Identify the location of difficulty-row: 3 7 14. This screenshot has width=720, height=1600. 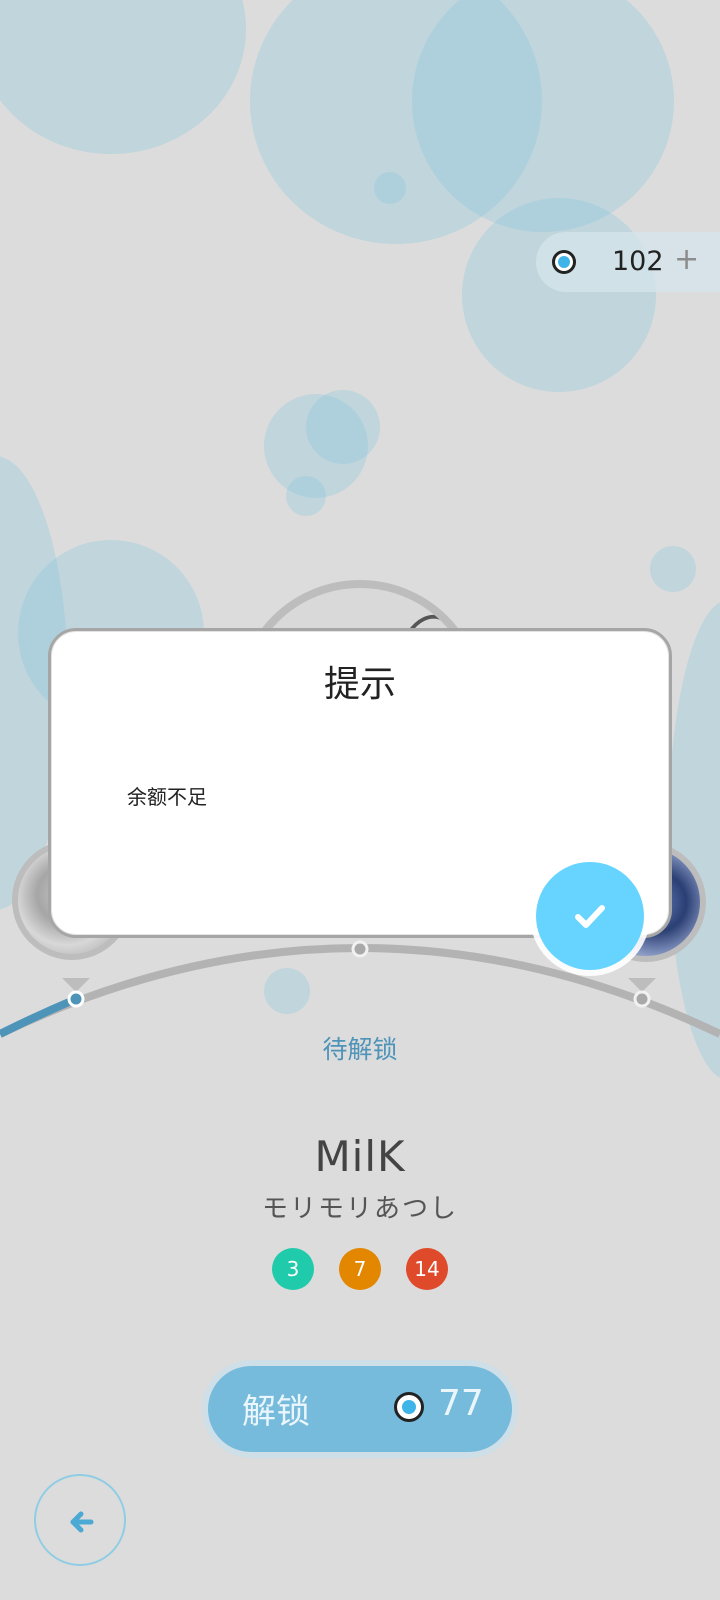
(362, 1269).